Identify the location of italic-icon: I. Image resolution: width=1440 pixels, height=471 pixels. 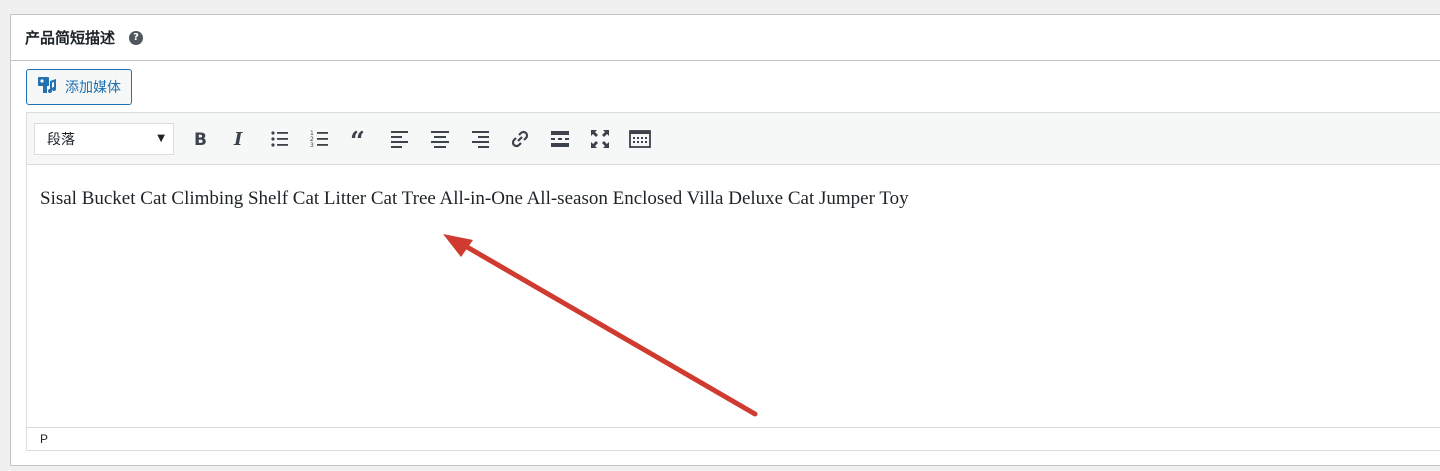
(238, 139).